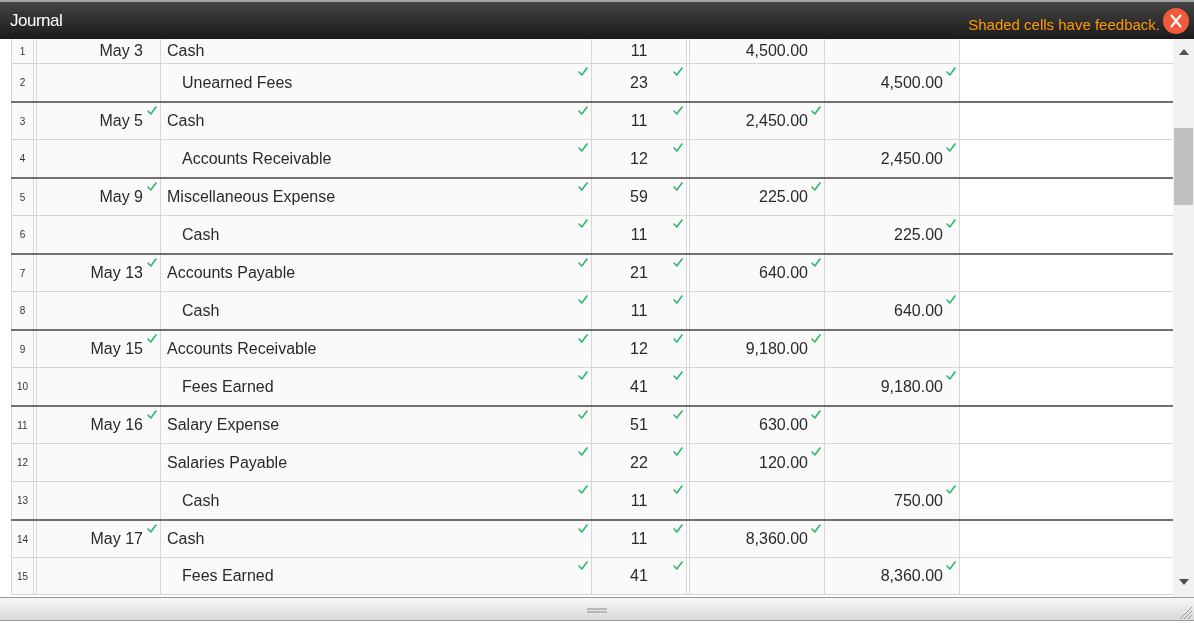 The width and height of the screenshot is (1194, 623). What do you see at coordinates (375, 82) in the screenshot?
I see `account-cell: Unearned Fees` at bounding box center [375, 82].